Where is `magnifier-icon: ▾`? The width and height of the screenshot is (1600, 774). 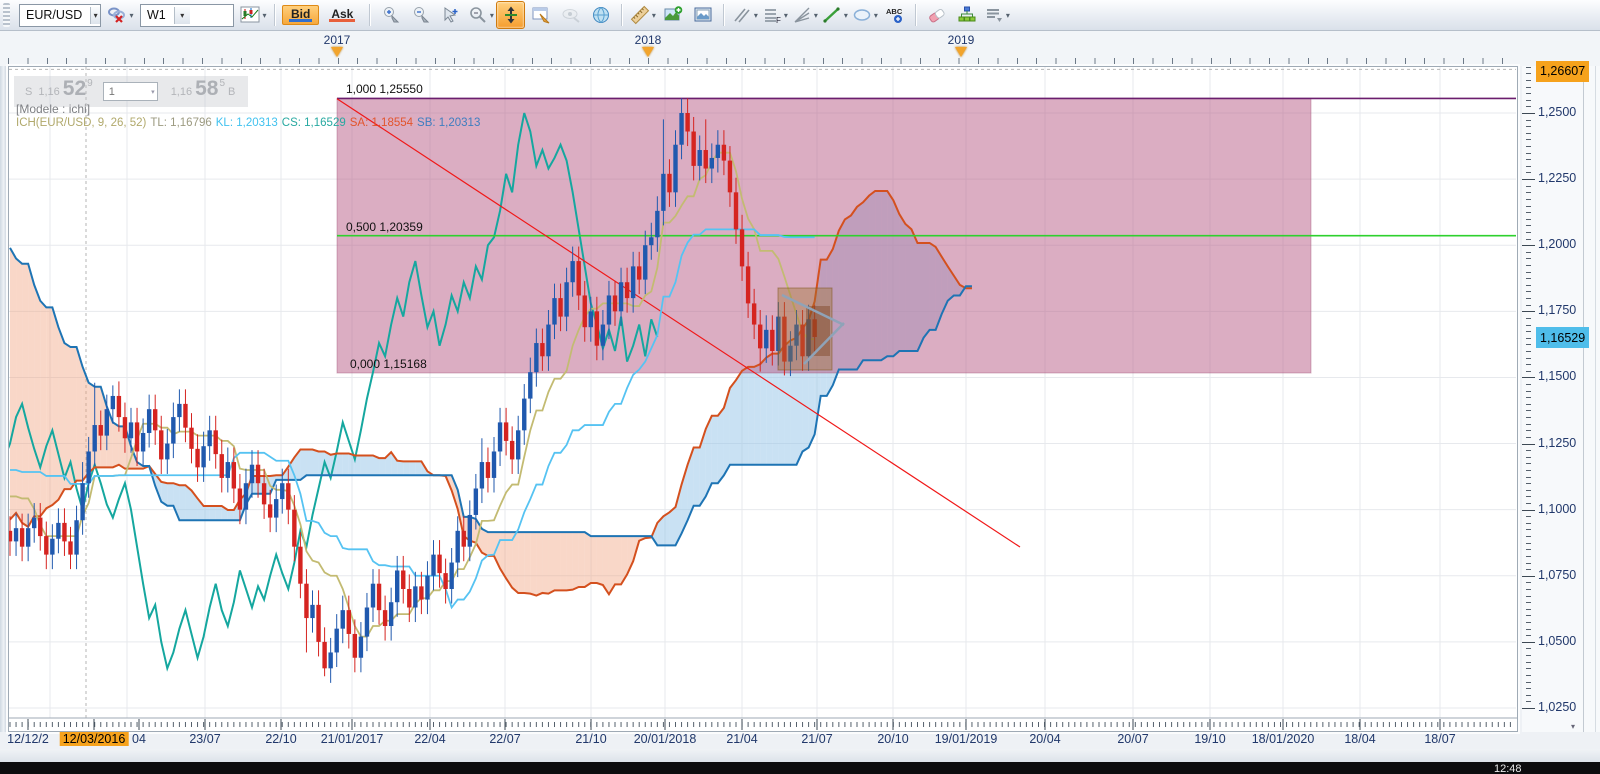 magnifier-icon: ▾ is located at coordinates (480, 15).